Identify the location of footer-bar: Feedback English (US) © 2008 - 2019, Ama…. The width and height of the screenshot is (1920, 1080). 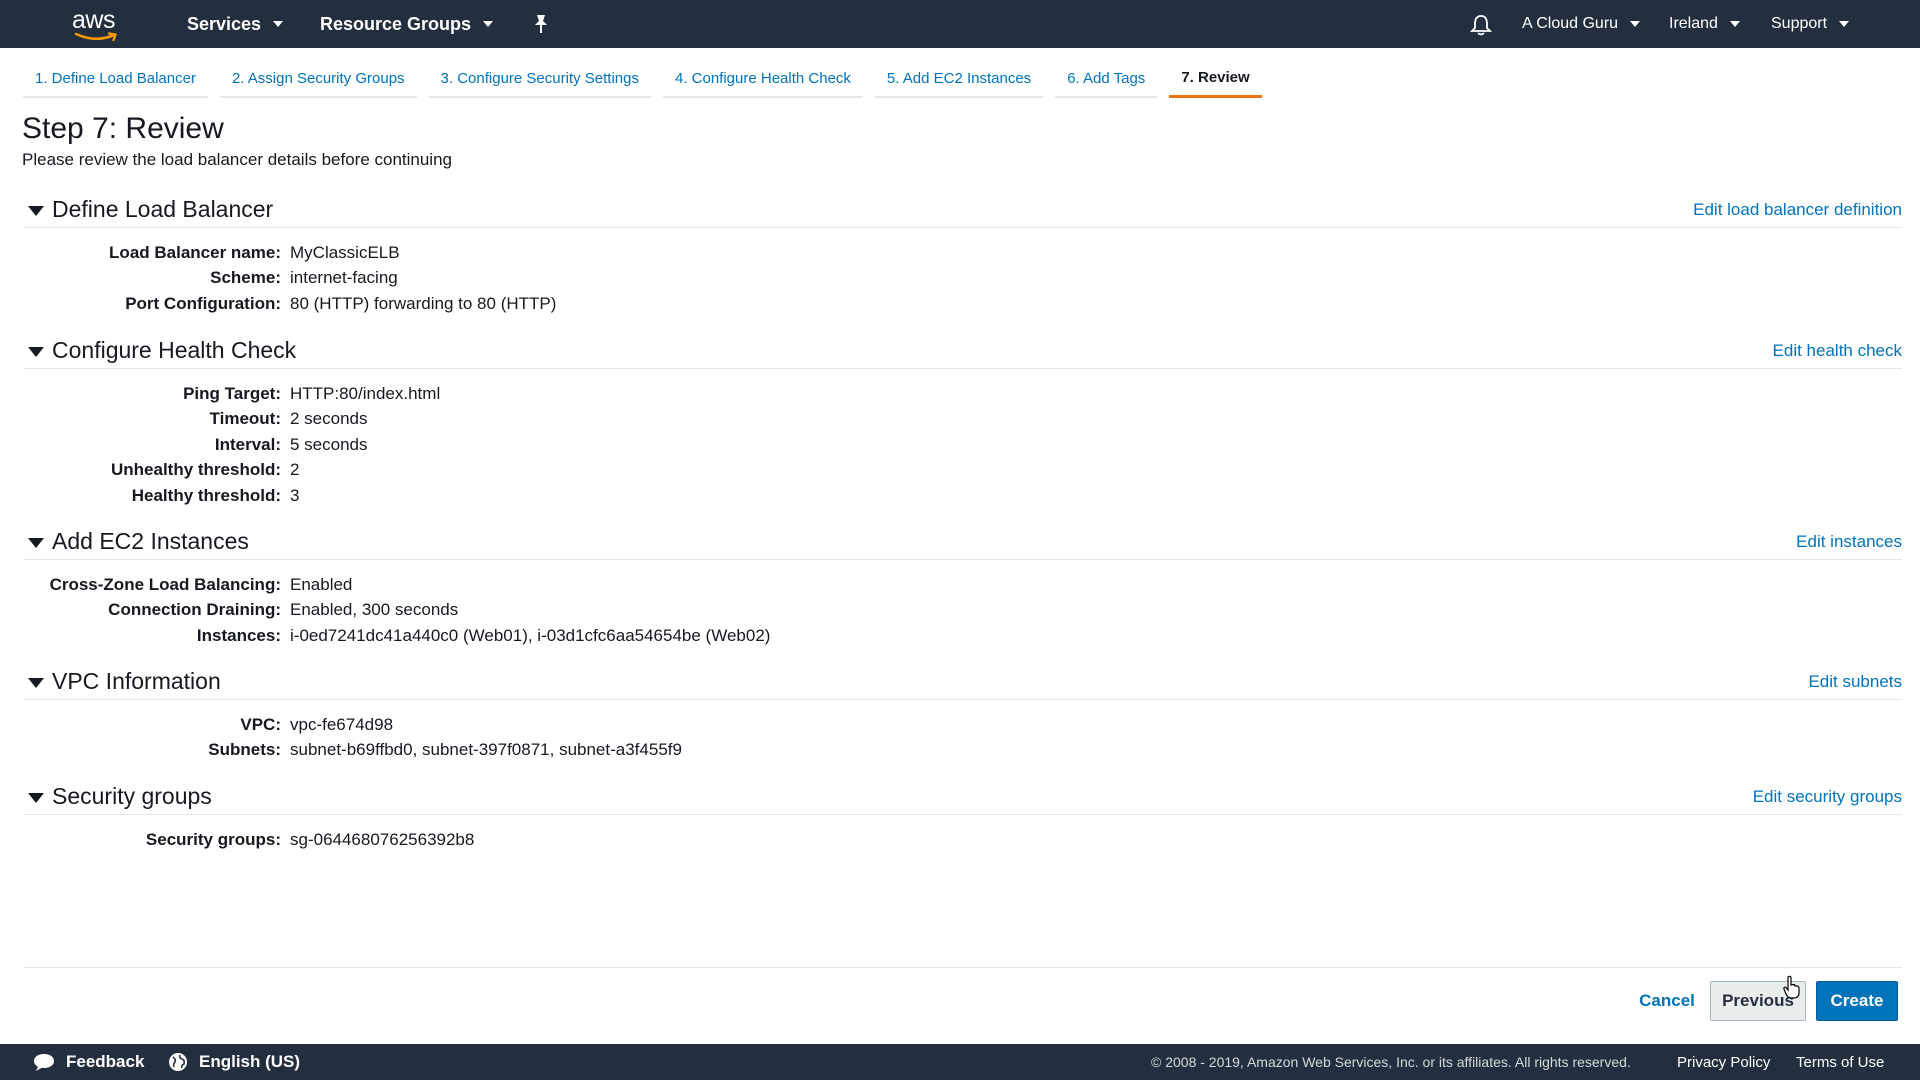
(960, 1062).